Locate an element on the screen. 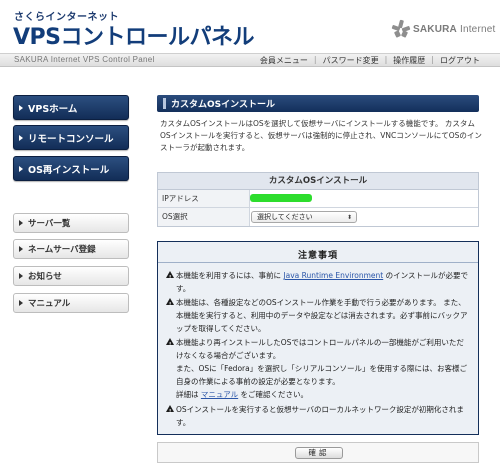  table-header: カスタムOSインストール is located at coordinates (318, 181).